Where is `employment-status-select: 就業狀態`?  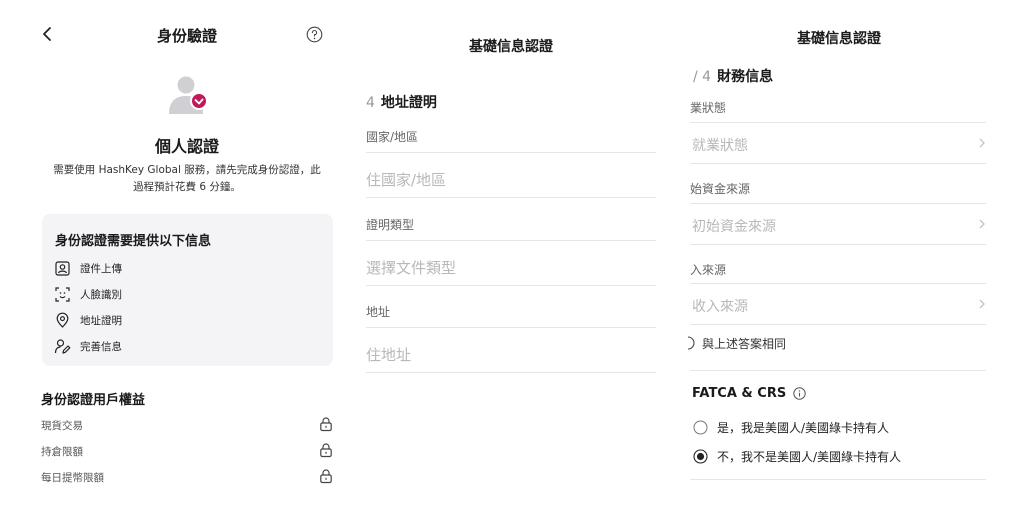 employment-status-select: 就業狀態 is located at coordinates (838, 143).